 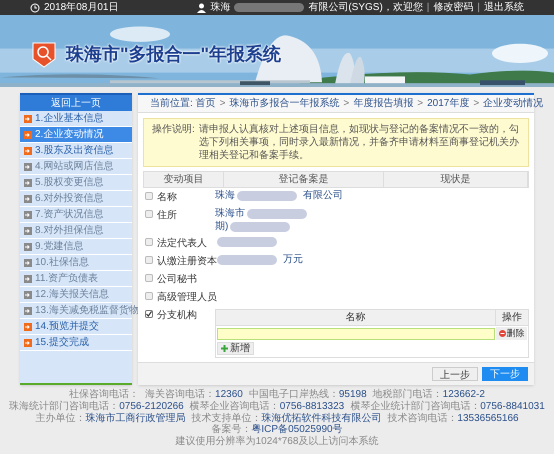 I want to click on row-label: 住所, so click(x=167, y=215).